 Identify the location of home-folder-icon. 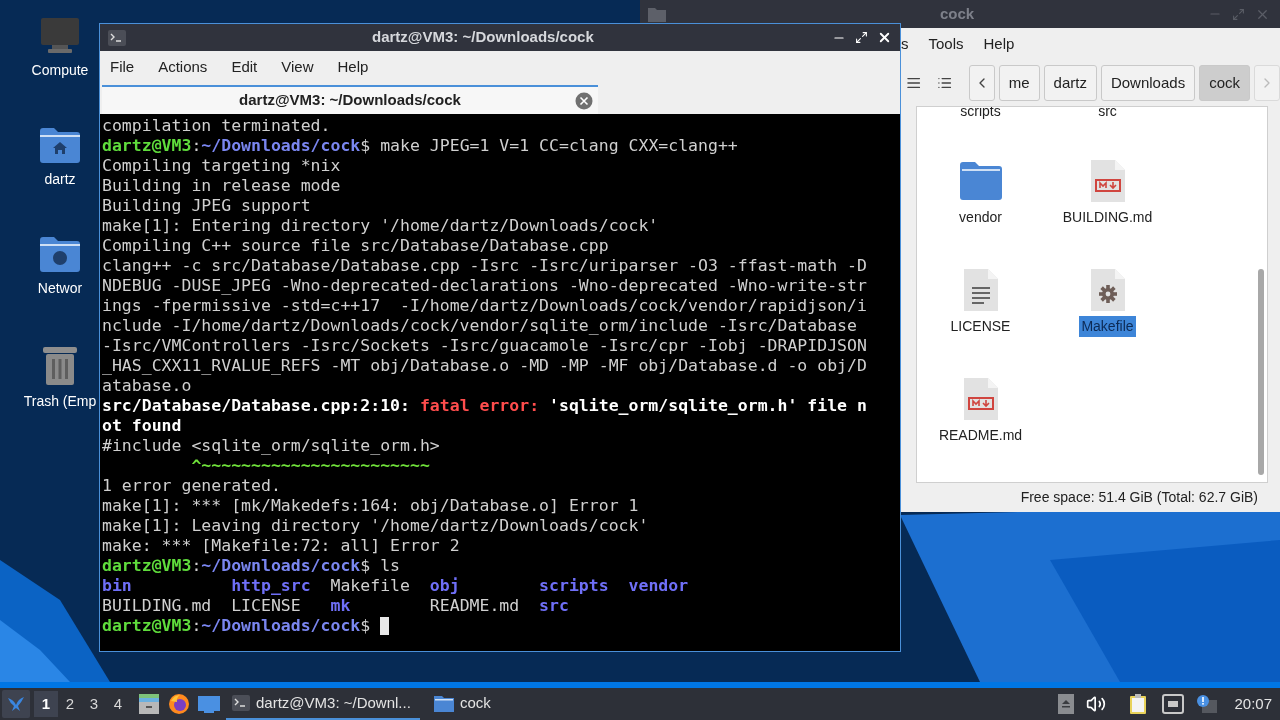
(60, 145).